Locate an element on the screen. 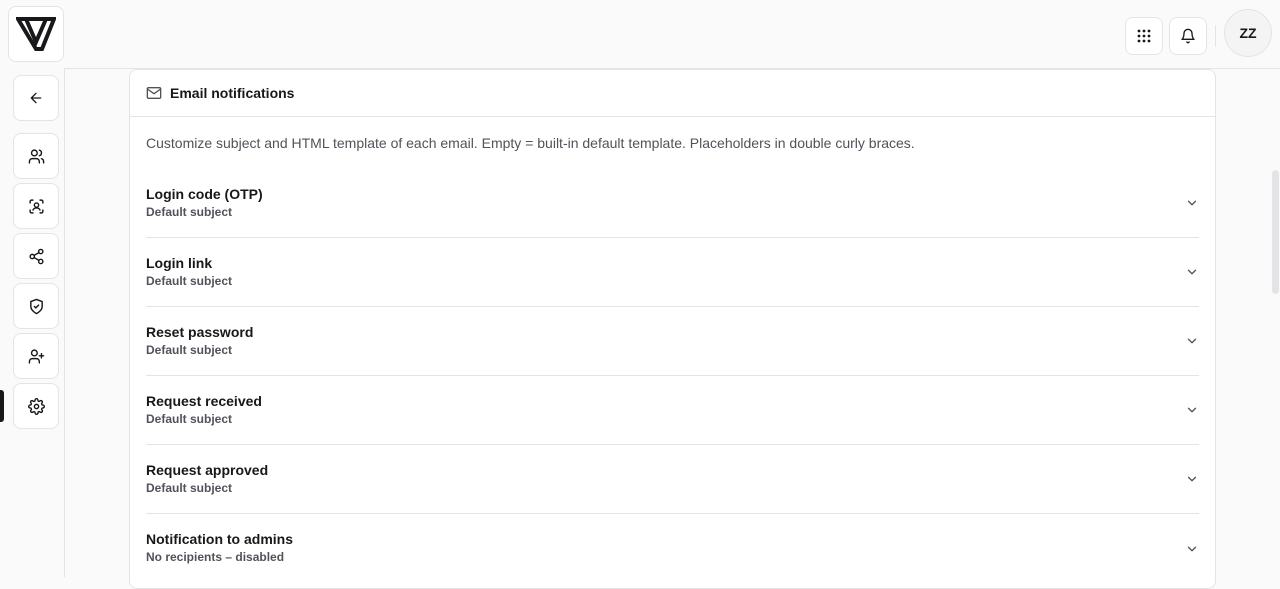  user-plus-icon is located at coordinates (36, 356).